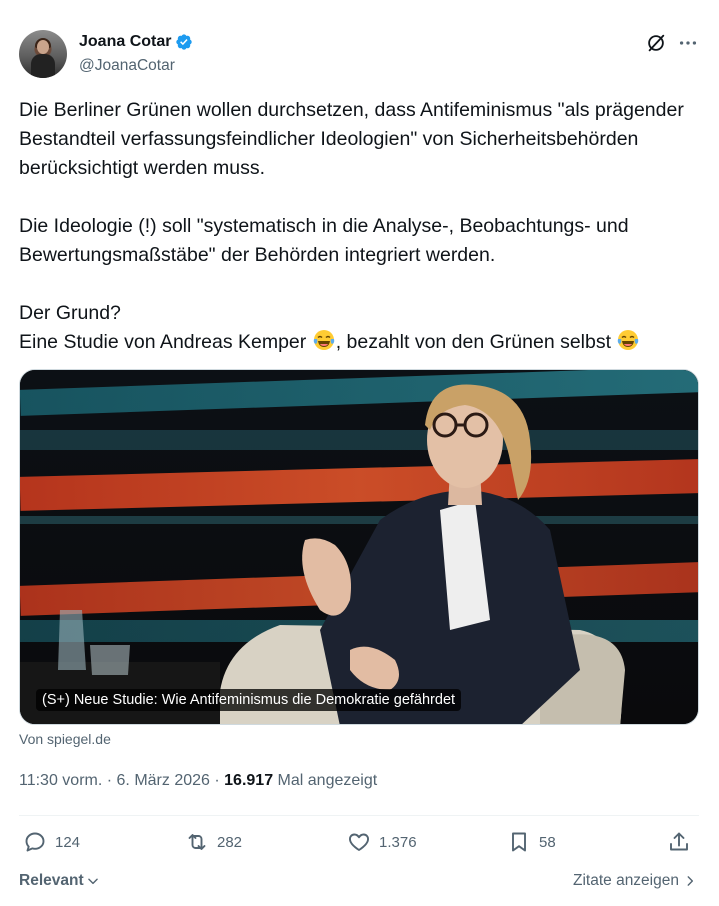  Describe the element at coordinates (43, 54) in the screenshot. I see `avatar` at that location.